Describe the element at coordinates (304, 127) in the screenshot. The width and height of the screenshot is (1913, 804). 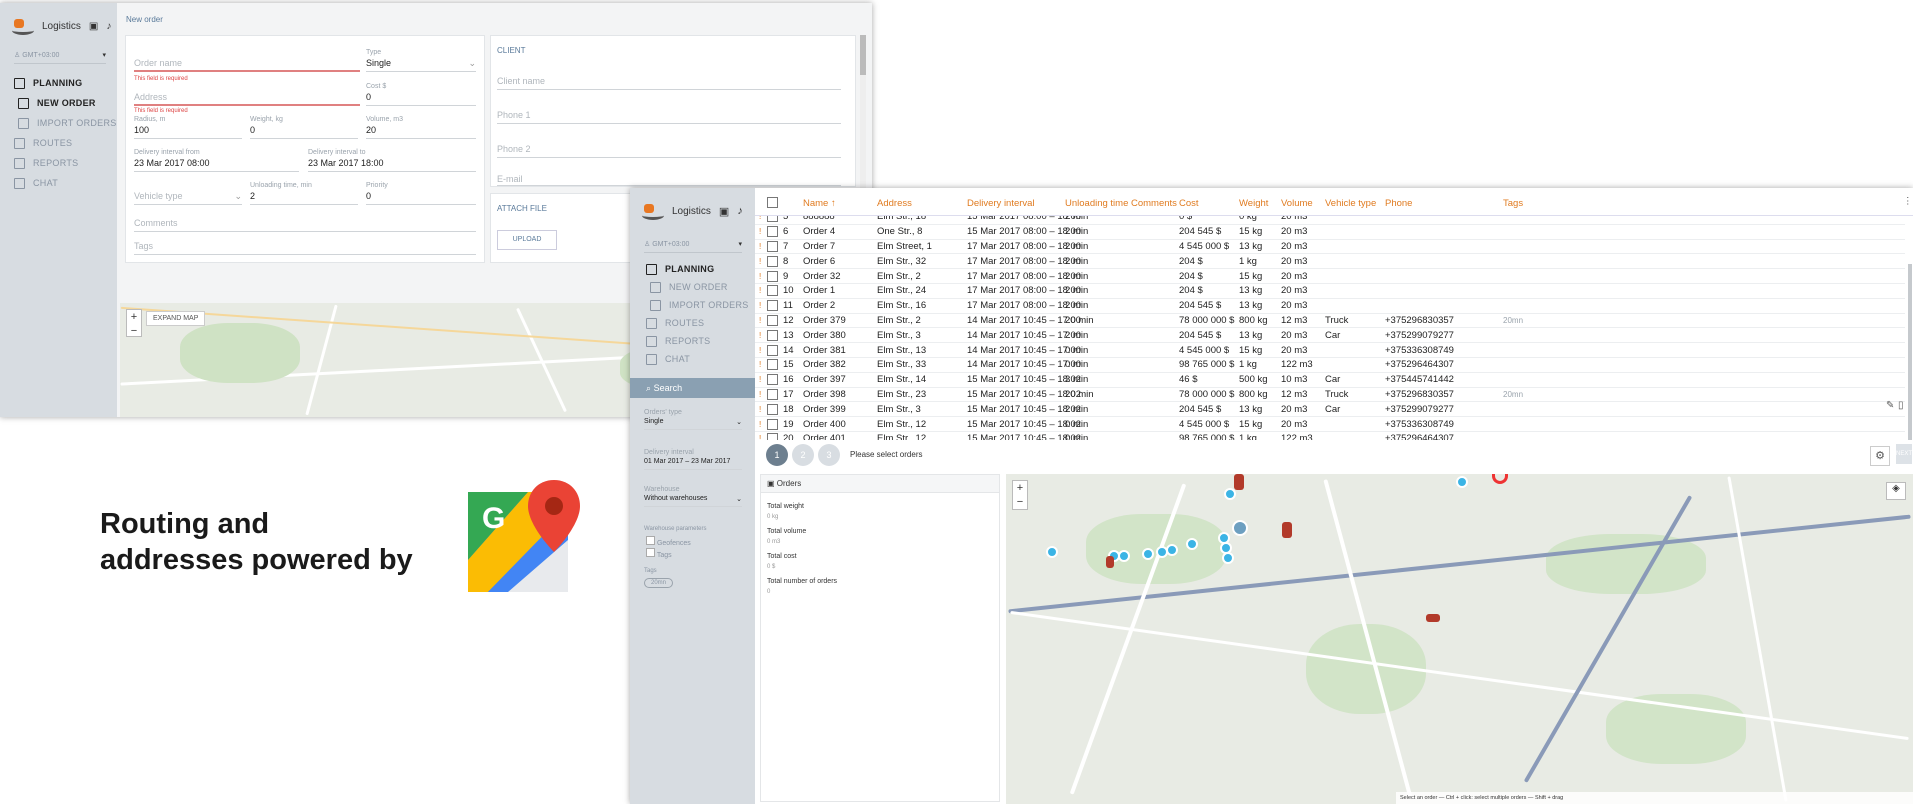
I see `weight-input: Weight, kg 0` at that location.